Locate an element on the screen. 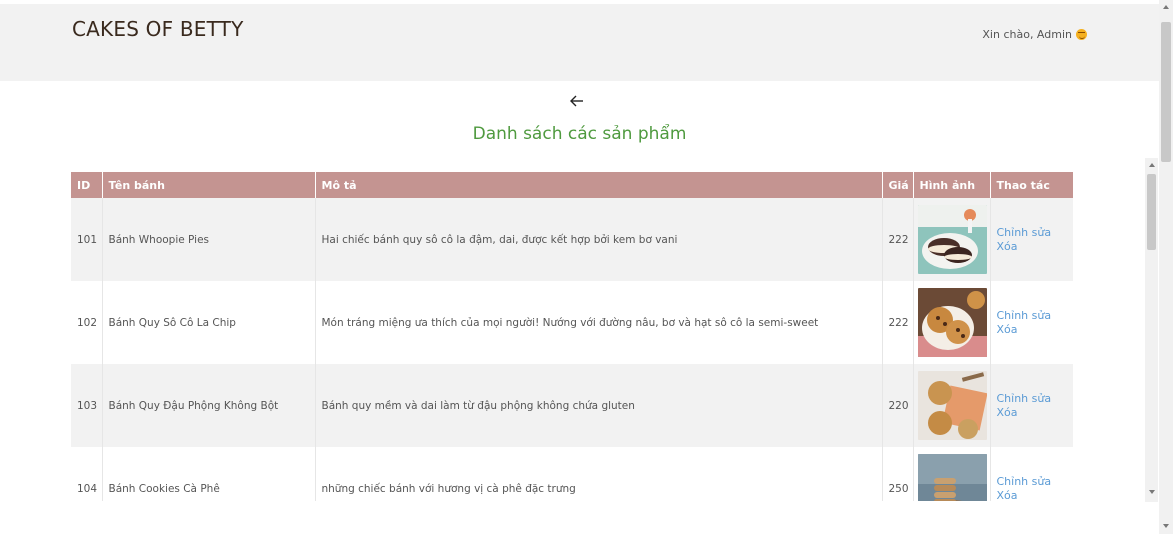  col-header-name: Tên bánh is located at coordinates (209, 185).